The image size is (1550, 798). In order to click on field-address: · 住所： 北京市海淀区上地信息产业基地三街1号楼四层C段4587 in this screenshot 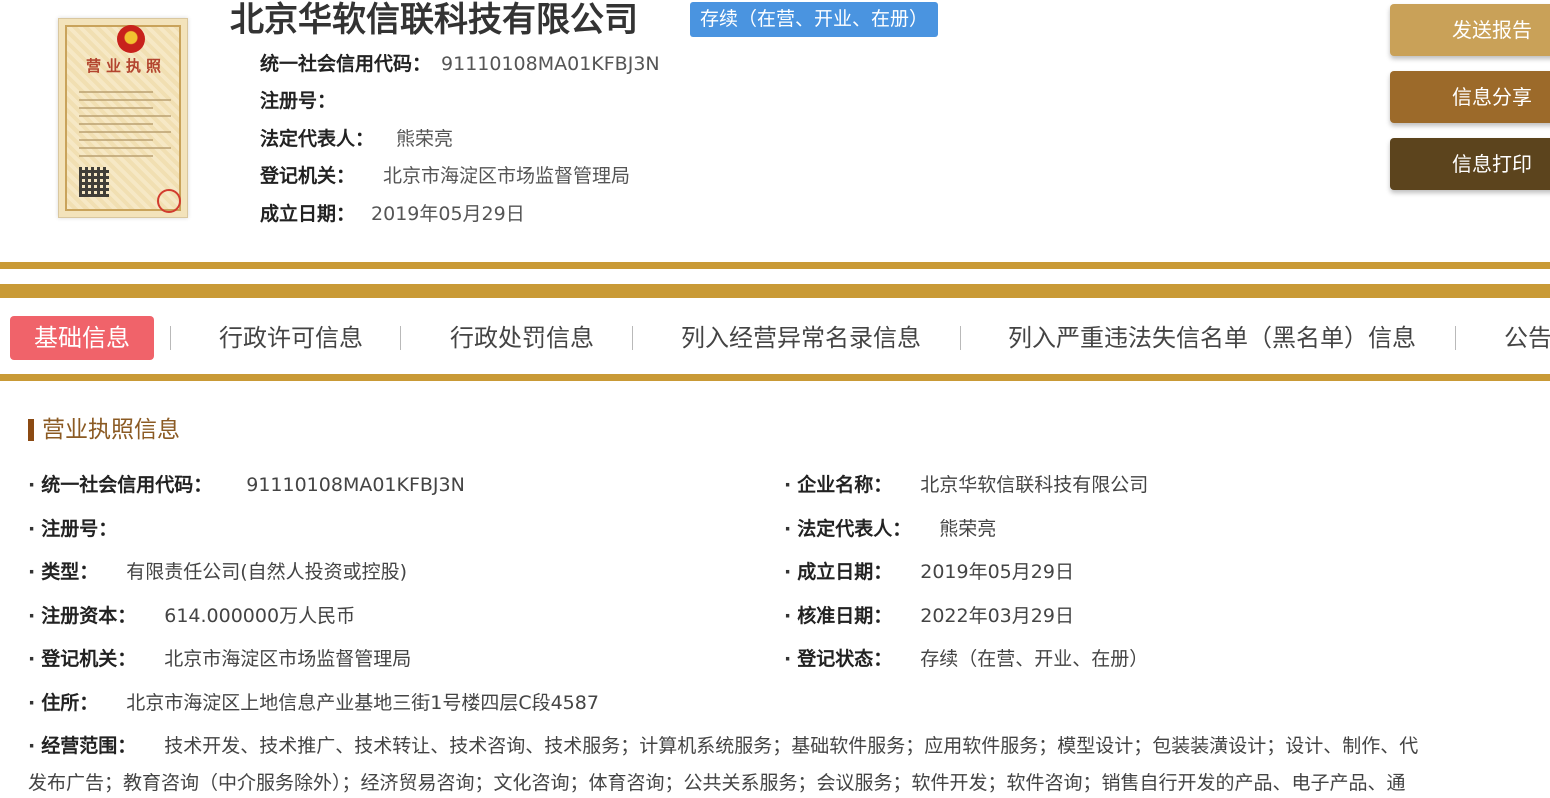, I will do `click(313, 703)`.